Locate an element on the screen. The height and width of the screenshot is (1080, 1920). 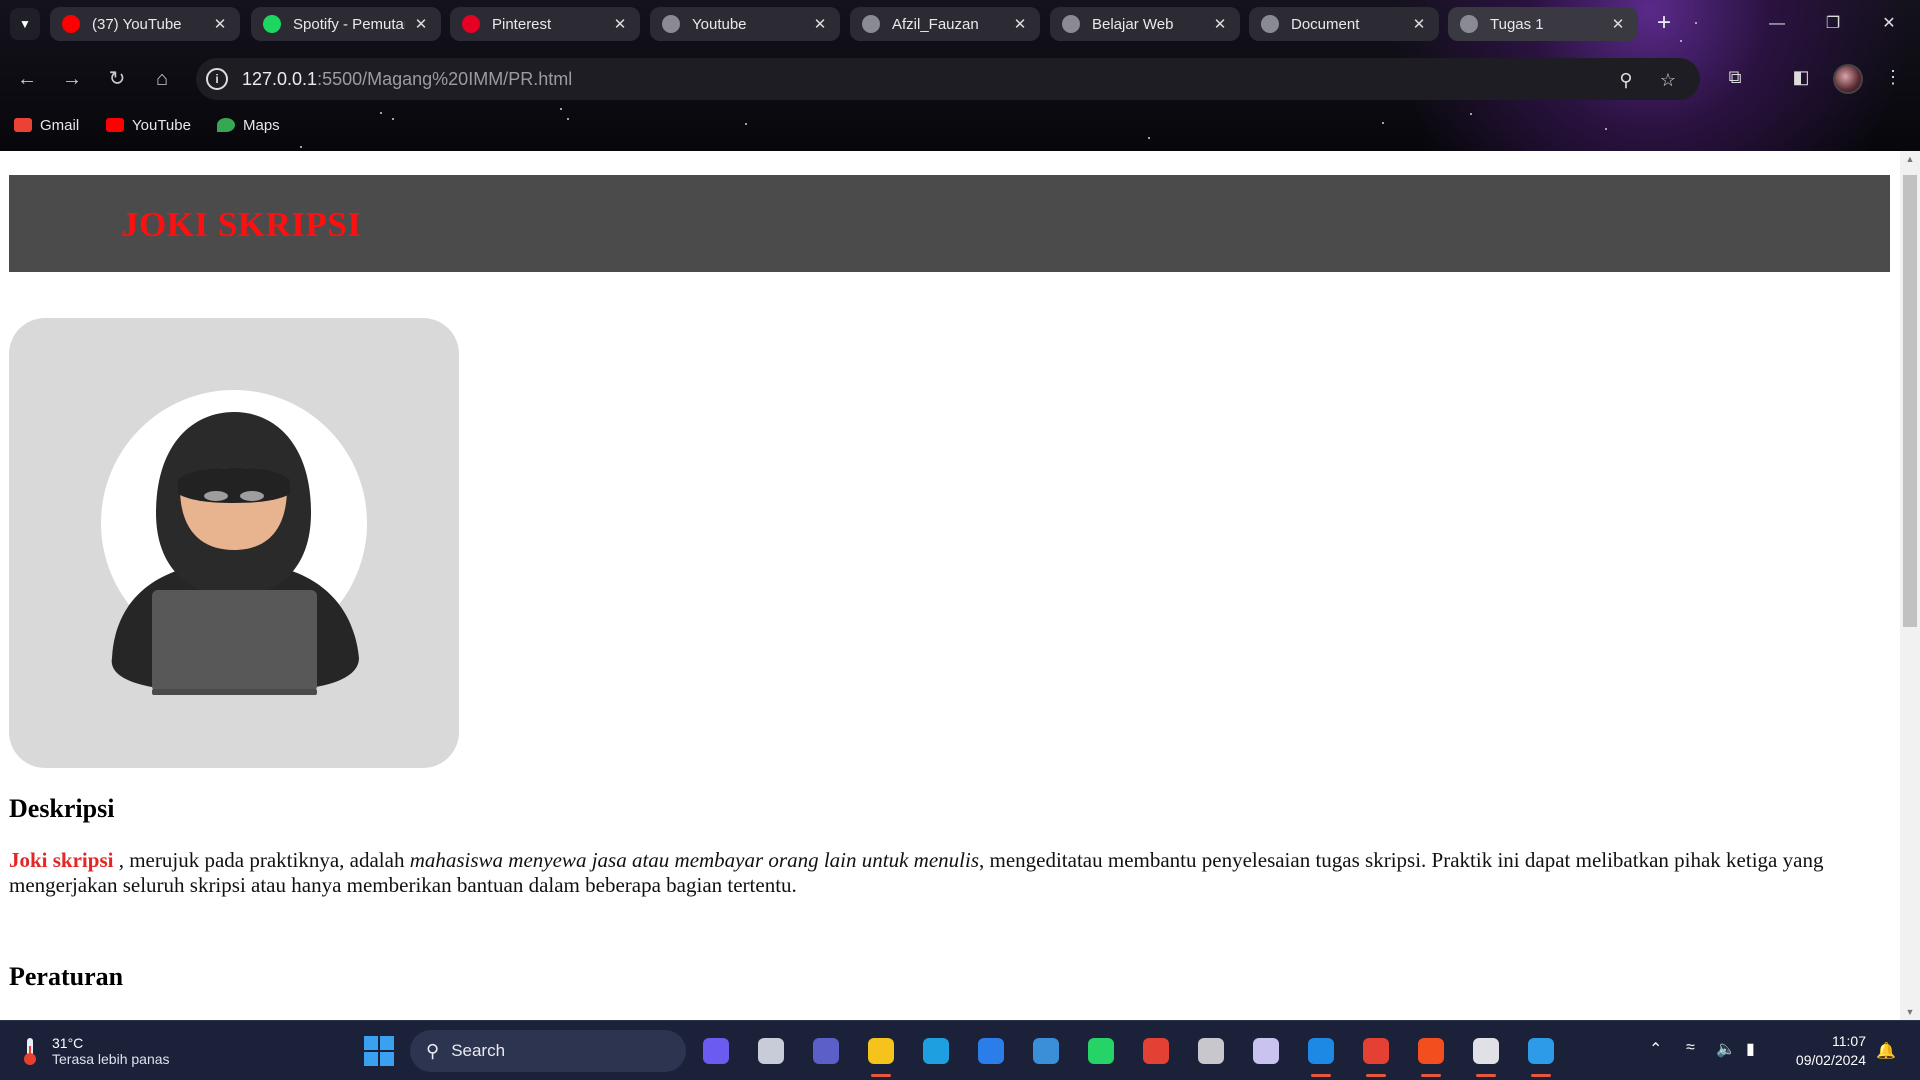
figma-icon is located at coordinates (1431, 1056).